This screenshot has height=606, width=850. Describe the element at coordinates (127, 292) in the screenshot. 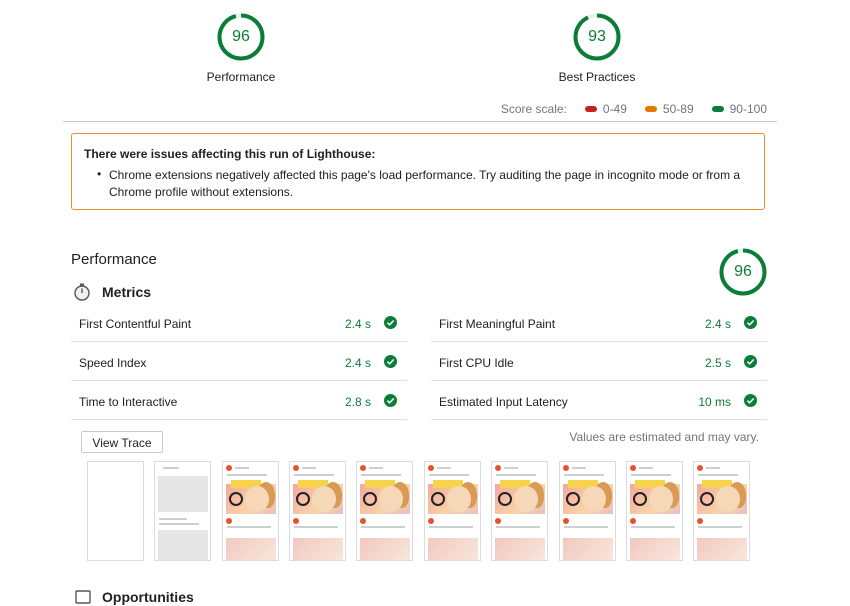

I see `metrics-heading: Metrics` at that location.